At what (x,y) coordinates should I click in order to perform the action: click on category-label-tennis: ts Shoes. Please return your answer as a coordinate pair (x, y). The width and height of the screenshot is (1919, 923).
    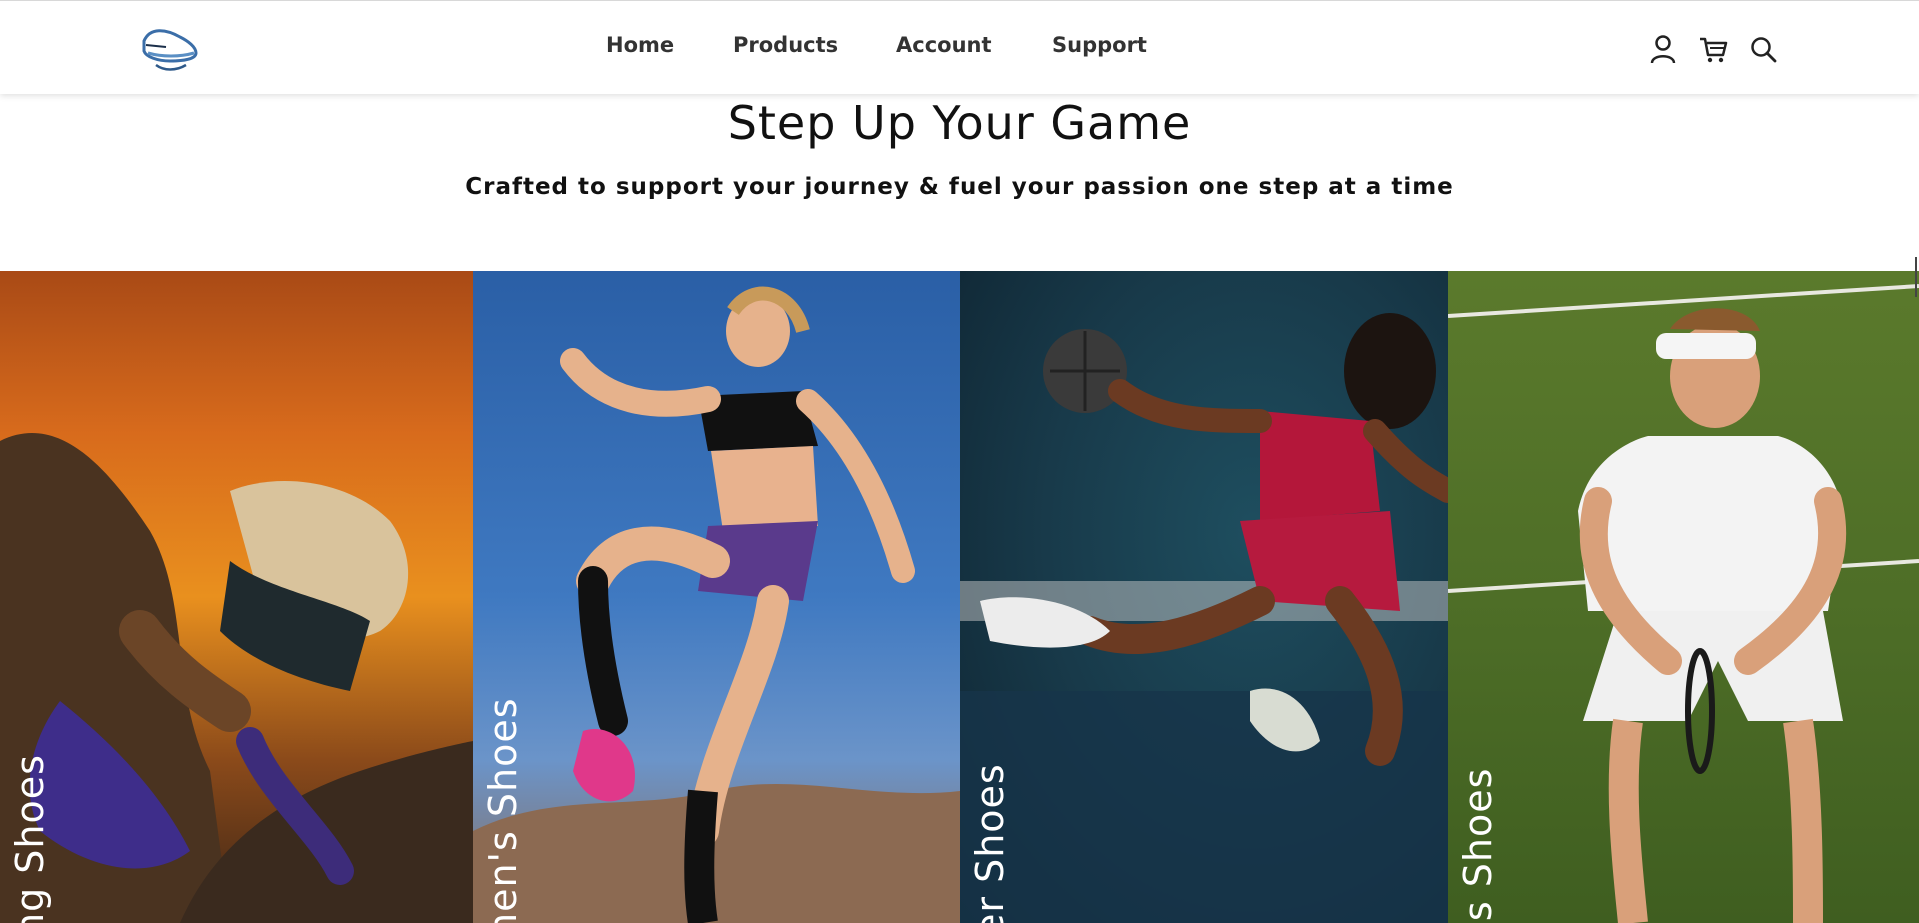
    Looking at the image, I should click on (1478, 845).